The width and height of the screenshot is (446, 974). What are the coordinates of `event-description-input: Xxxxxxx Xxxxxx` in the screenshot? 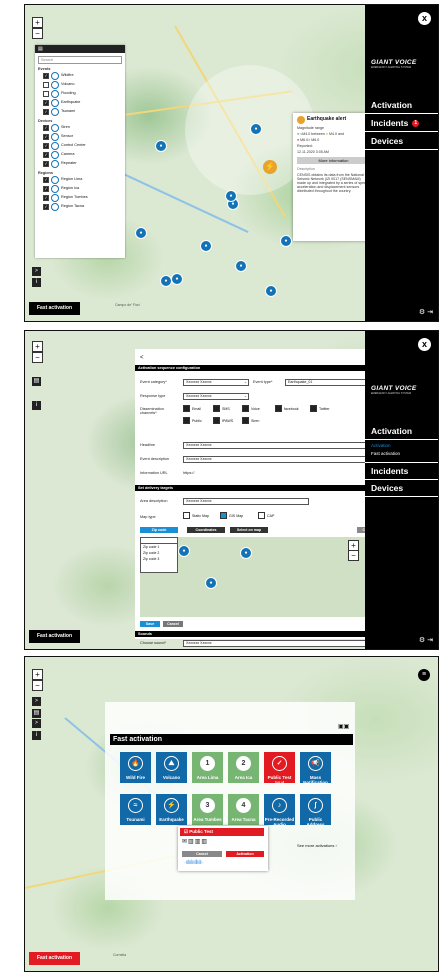 It's located at (279, 459).